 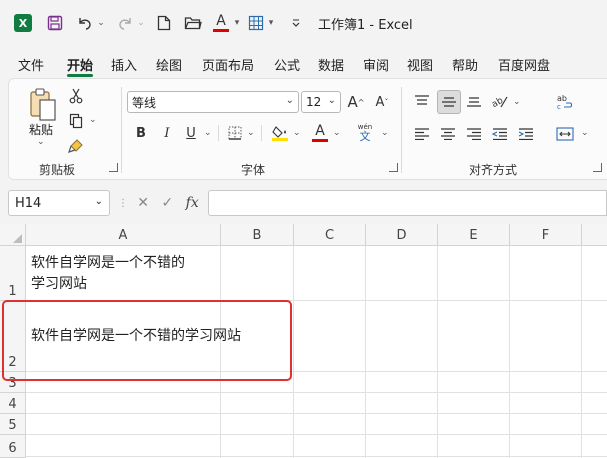 I want to click on formula-bar-grip-icon: ⋮, so click(x=123, y=203).